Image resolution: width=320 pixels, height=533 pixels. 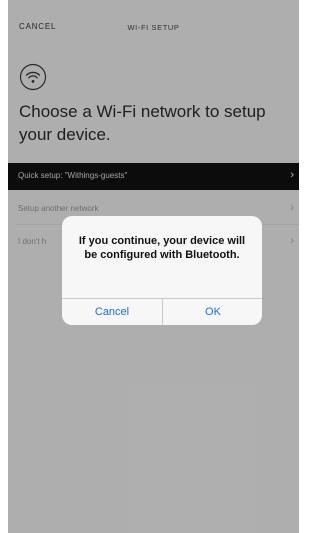 What do you see at coordinates (212, 312) in the screenshot?
I see `alert-ok-button: OK` at bounding box center [212, 312].